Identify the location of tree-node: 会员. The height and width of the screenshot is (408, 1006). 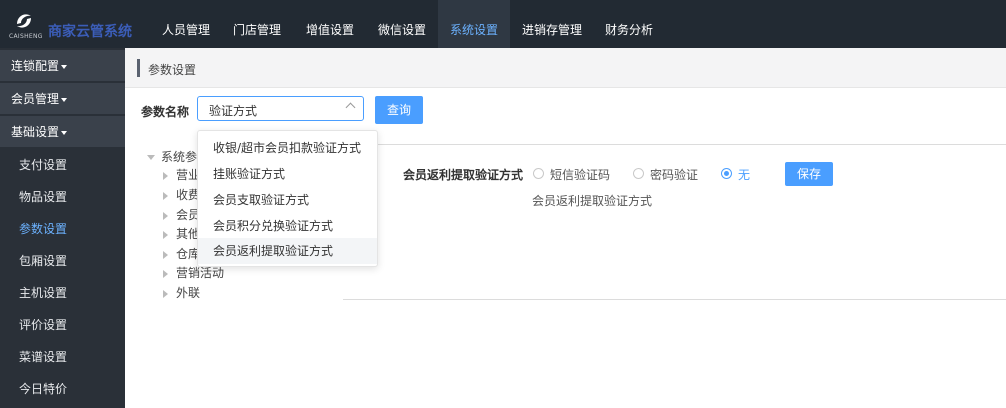
(181, 214).